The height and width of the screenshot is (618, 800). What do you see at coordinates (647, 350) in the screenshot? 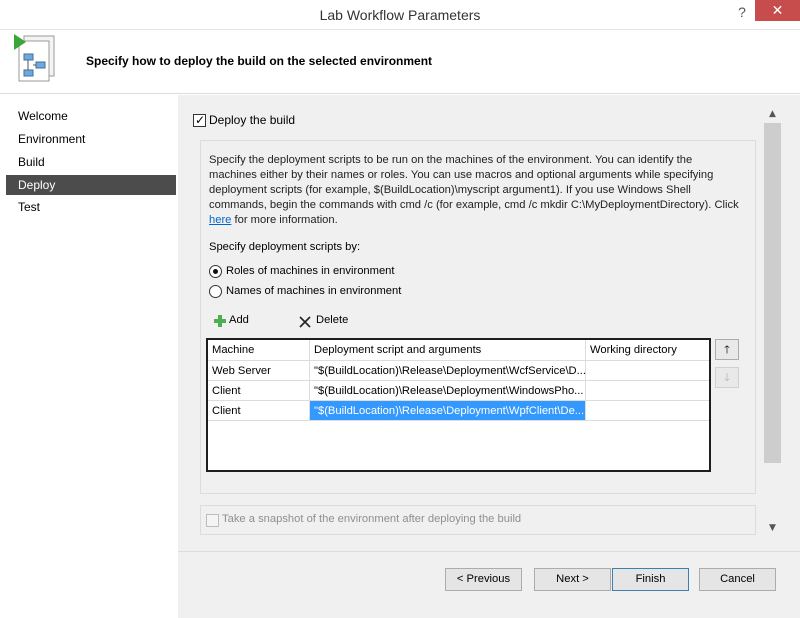
I see `column-header-working-directory: Working directory` at bounding box center [647, 350].